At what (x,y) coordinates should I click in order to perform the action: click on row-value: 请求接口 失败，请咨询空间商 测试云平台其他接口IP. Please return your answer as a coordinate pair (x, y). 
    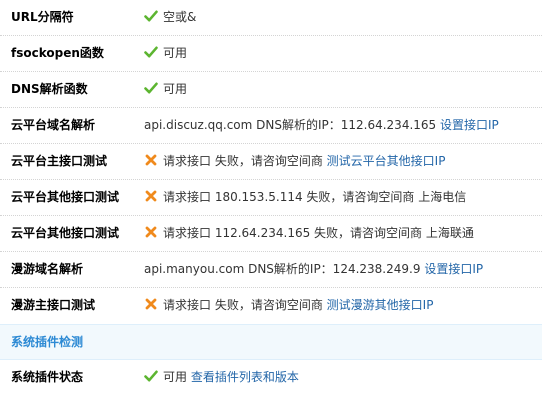
    Looking at the image, I should click on (294, 161).